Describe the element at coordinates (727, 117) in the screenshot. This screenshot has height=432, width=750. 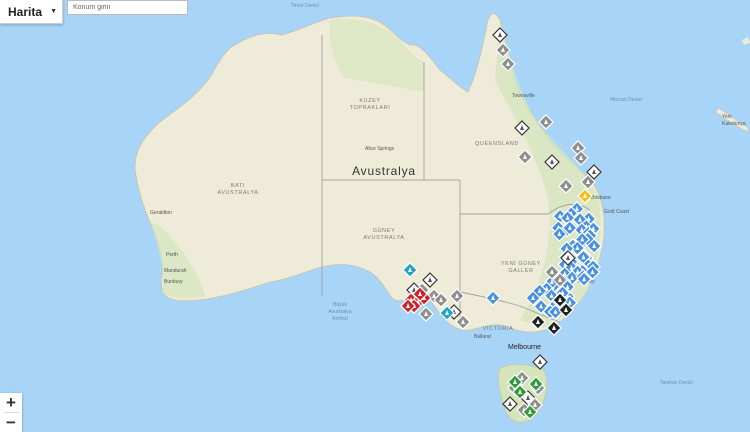
I see `new-cal-label-1: Yeni` at that location.